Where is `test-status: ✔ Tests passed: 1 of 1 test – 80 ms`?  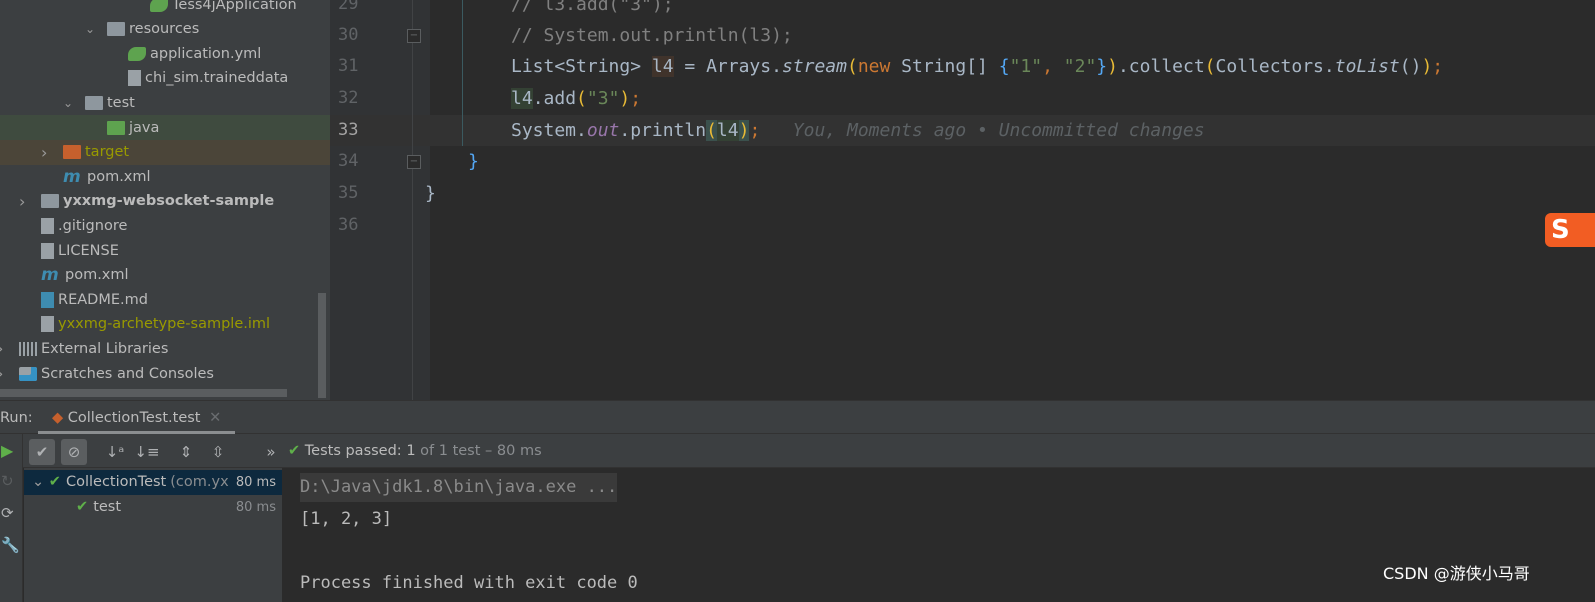
test-status: ✔ Tests passed: 1 of 1 test – 80 ms is located at coordinates (415, 451).